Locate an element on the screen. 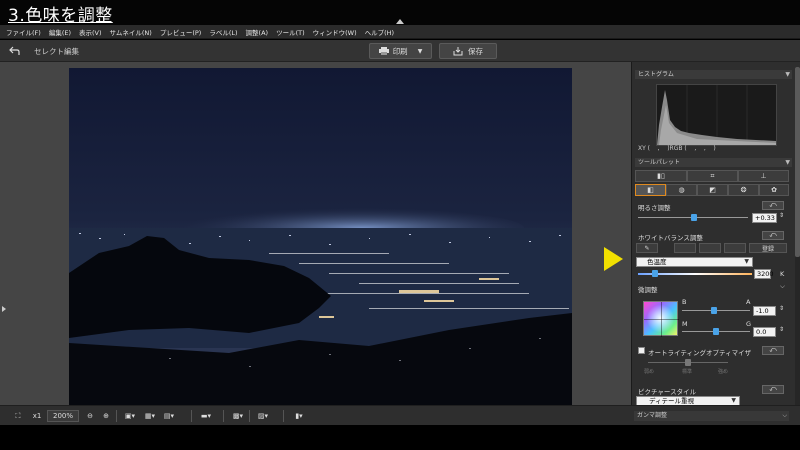 The image size is (800, 450). menu-label: ラベル(L) is located at coordinates (223, 32).